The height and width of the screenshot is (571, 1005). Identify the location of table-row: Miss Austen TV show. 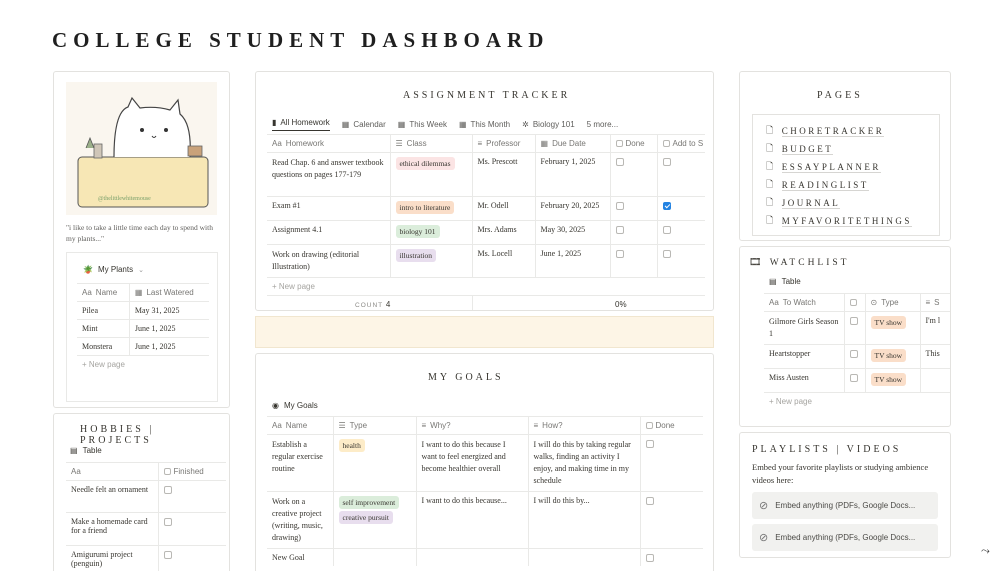
(857, 380).